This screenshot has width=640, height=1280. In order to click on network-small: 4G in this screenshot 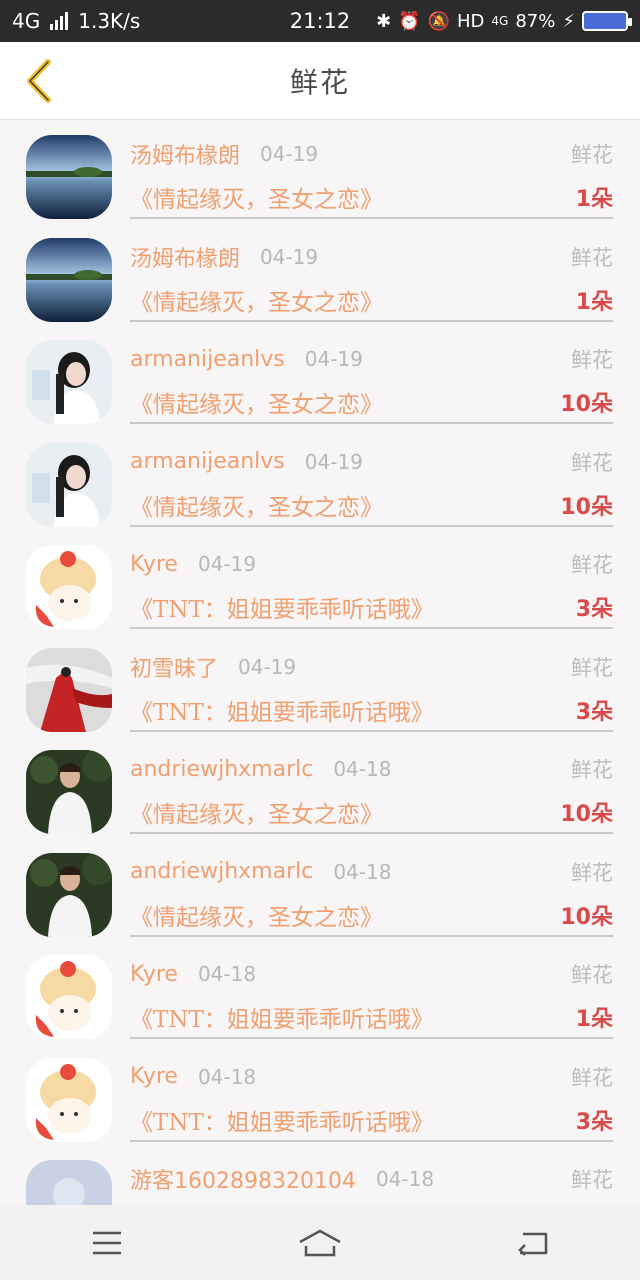, I will do `click(500, 21)`.